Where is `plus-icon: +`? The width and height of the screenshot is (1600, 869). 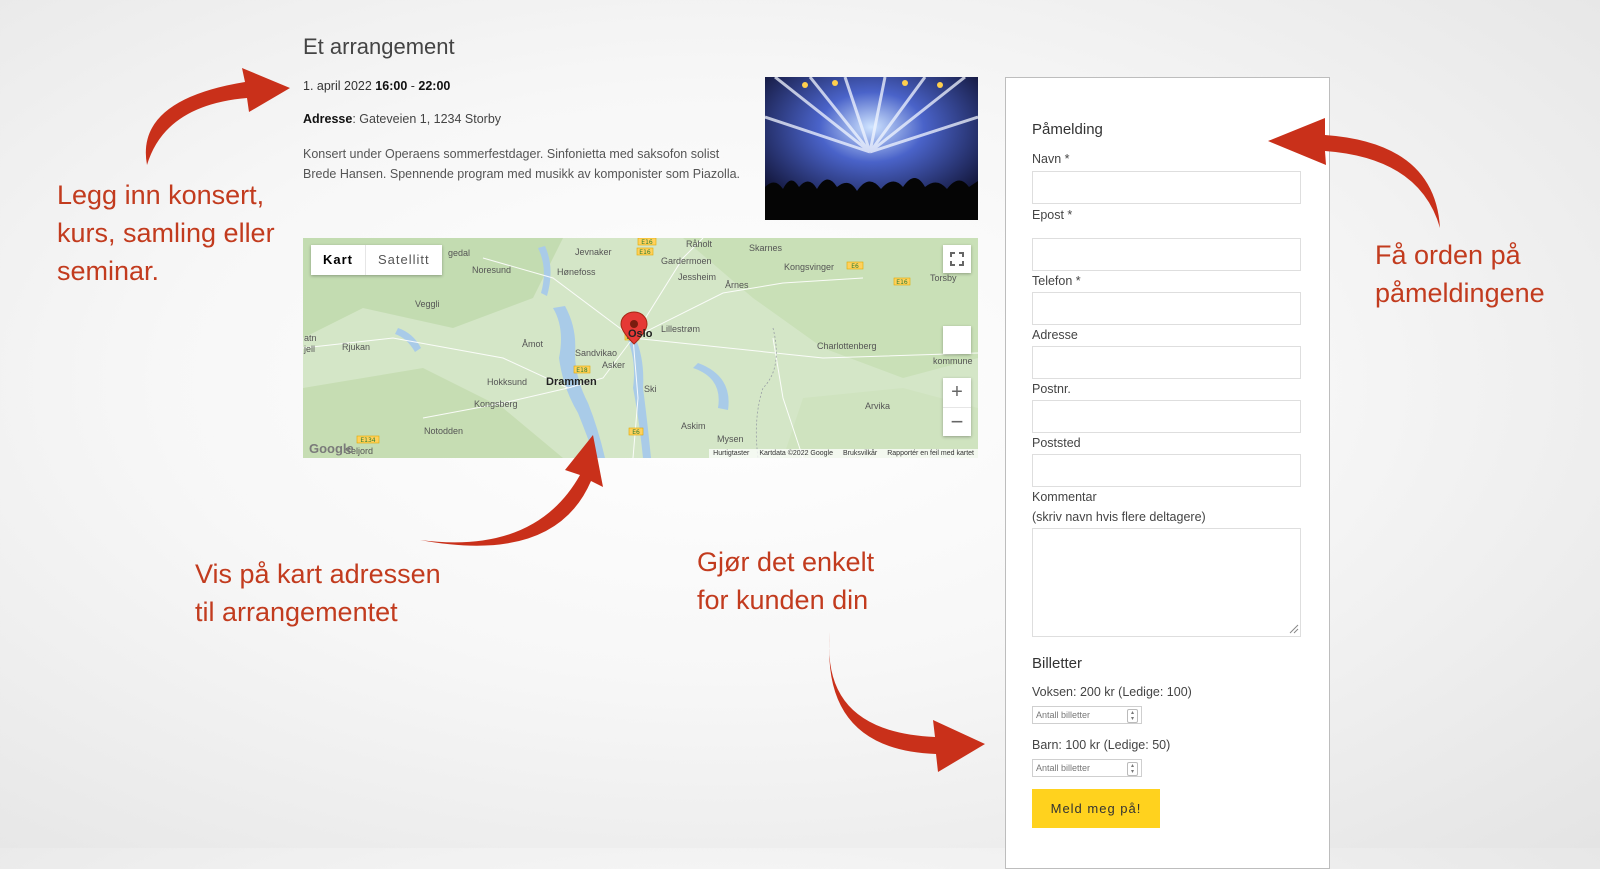
plus-icon: + is located at coordinates (957, 392).